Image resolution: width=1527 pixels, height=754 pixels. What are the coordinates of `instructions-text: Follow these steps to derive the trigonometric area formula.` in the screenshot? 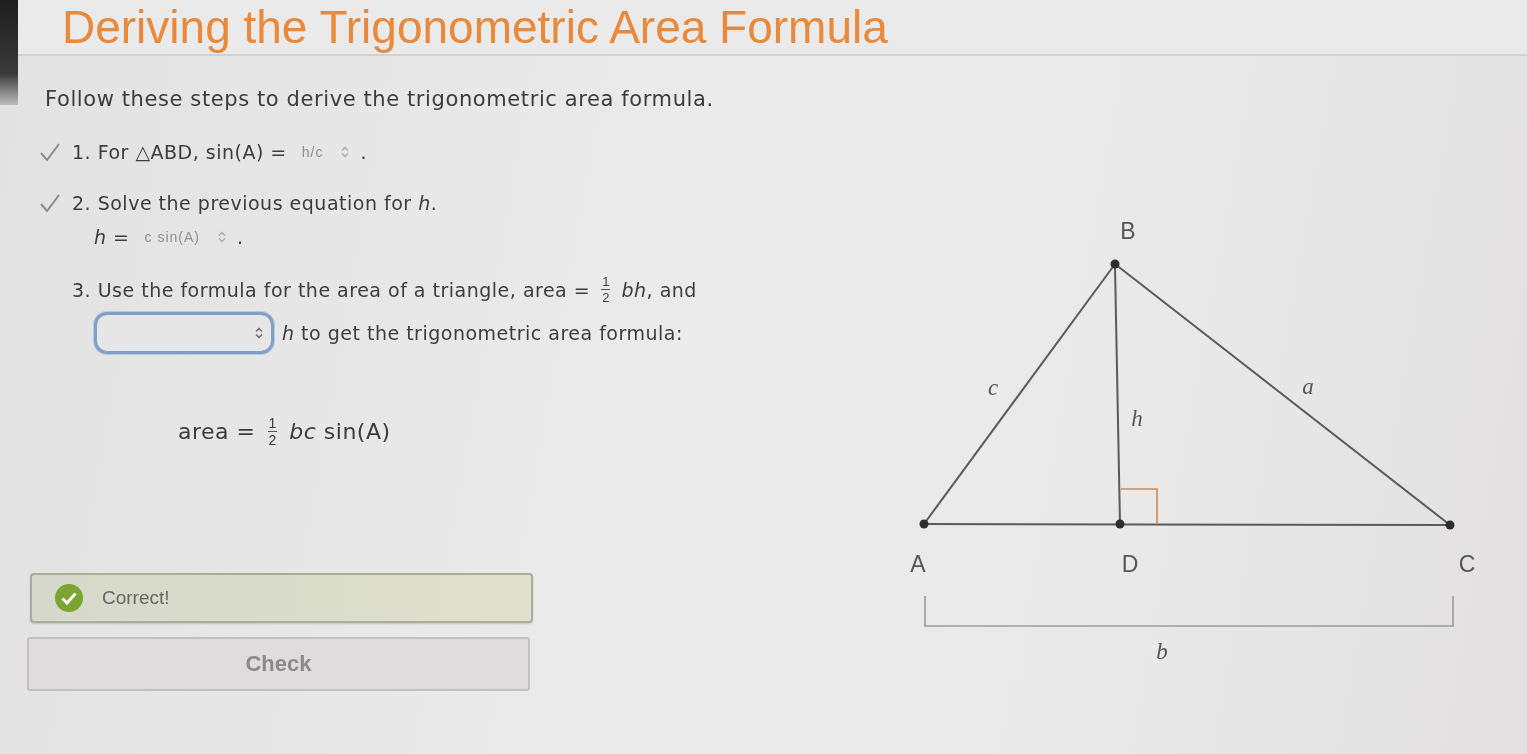 It's located at (380, 99).